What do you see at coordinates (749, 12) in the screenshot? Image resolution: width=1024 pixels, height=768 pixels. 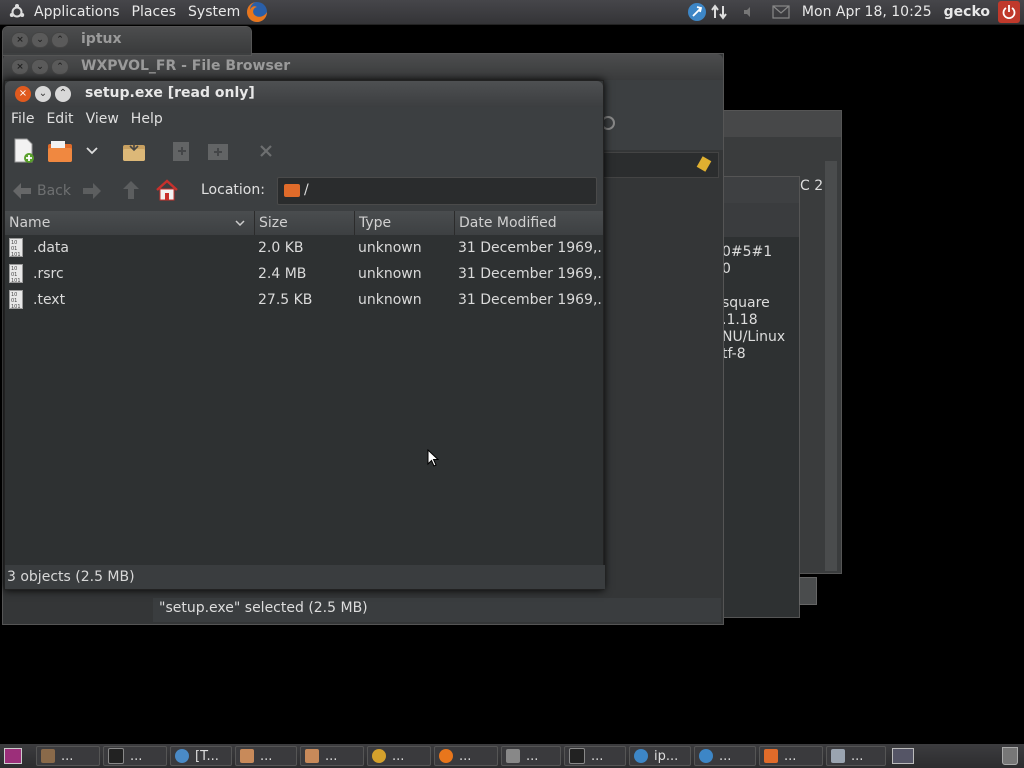 I see `volume-icon` at bounding box center [749, 12].